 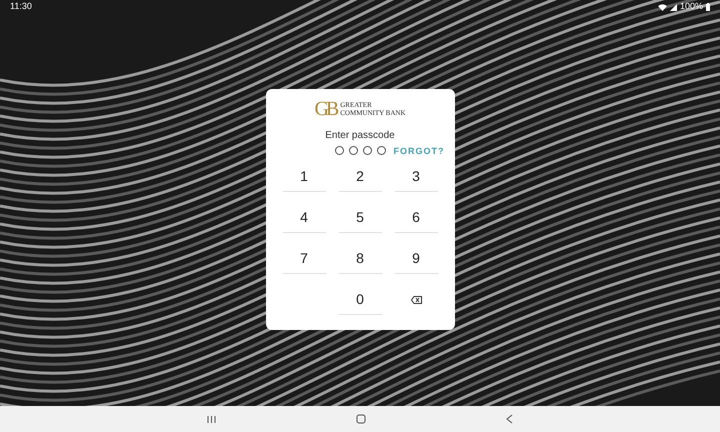 I want to click on keypad-key: 2, so click(x=360, y=176).